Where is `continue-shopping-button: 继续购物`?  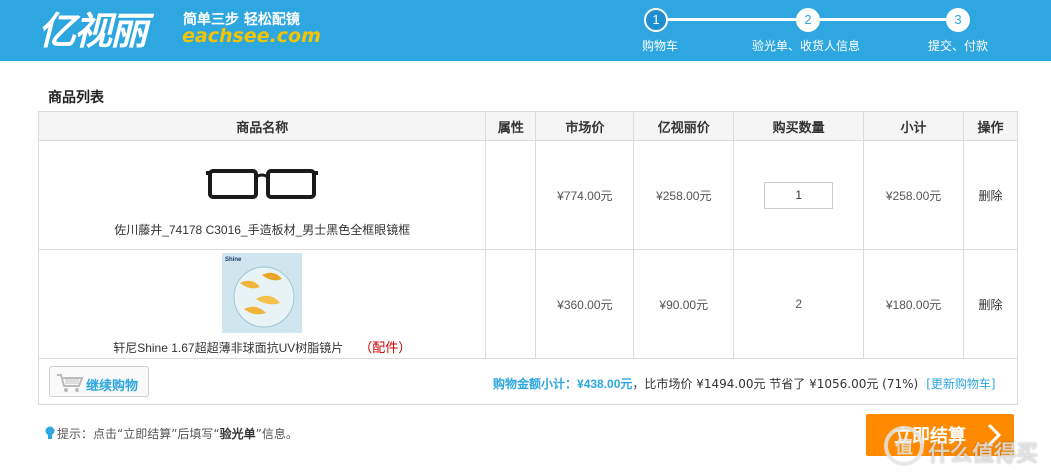 continue-shopping-button: 继续购物 is located at coordinates (99, 381).